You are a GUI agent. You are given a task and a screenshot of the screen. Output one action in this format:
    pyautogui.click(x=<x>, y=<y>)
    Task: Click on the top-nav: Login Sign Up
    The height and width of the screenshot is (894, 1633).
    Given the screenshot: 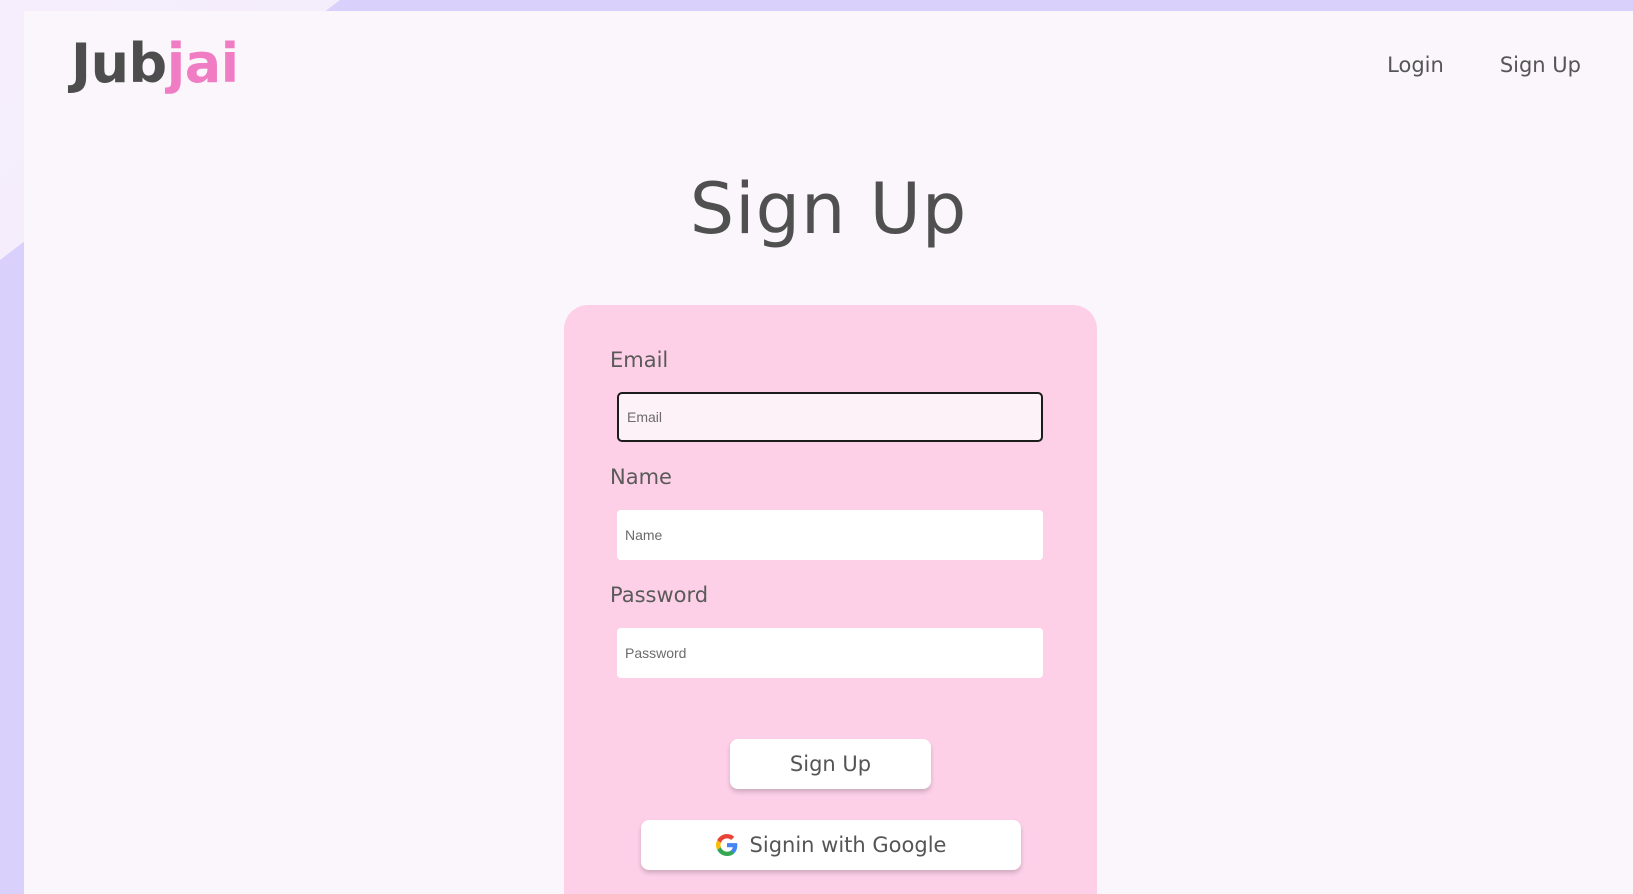 What is the action you would take?
    pyautogui.click(x=1484, y=65)
    